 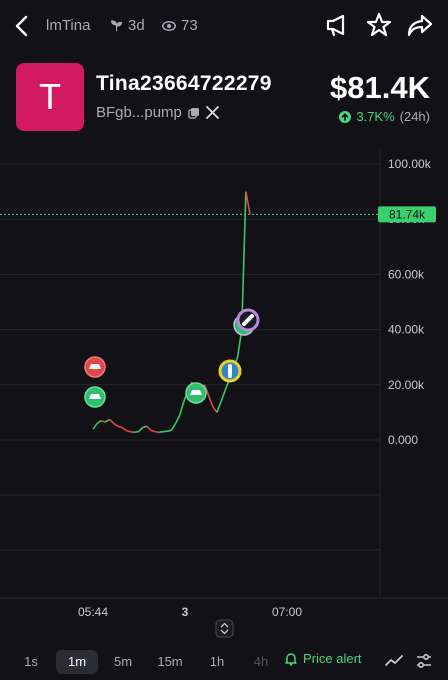 I want to click on settings-sliders-icon, so click(x=424, y=661).